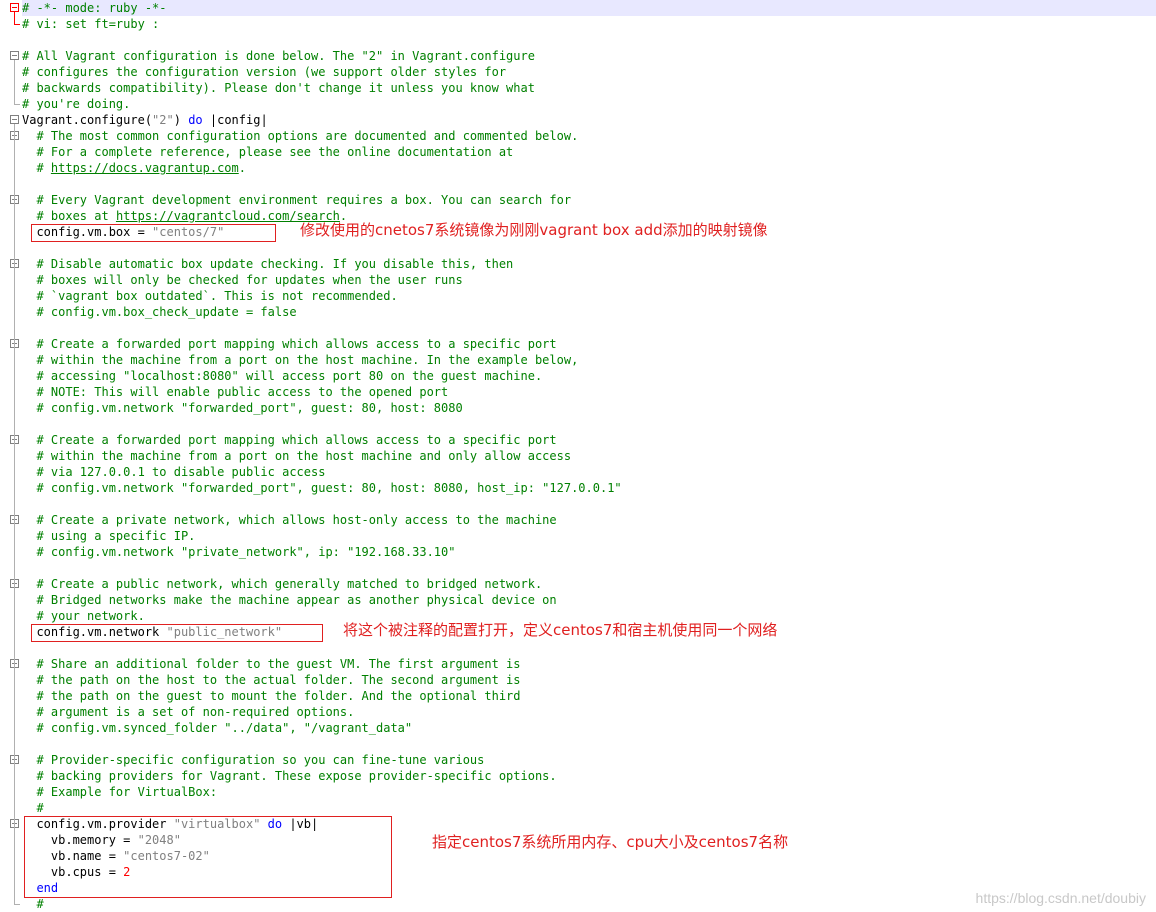 Image resolution: width=1156 pixels, height=912 pixels. I want to click on annotation-network-note: 将这个被注释的配置打开，定义centos7和宿主机使用同一个网络, so click(560, 630).